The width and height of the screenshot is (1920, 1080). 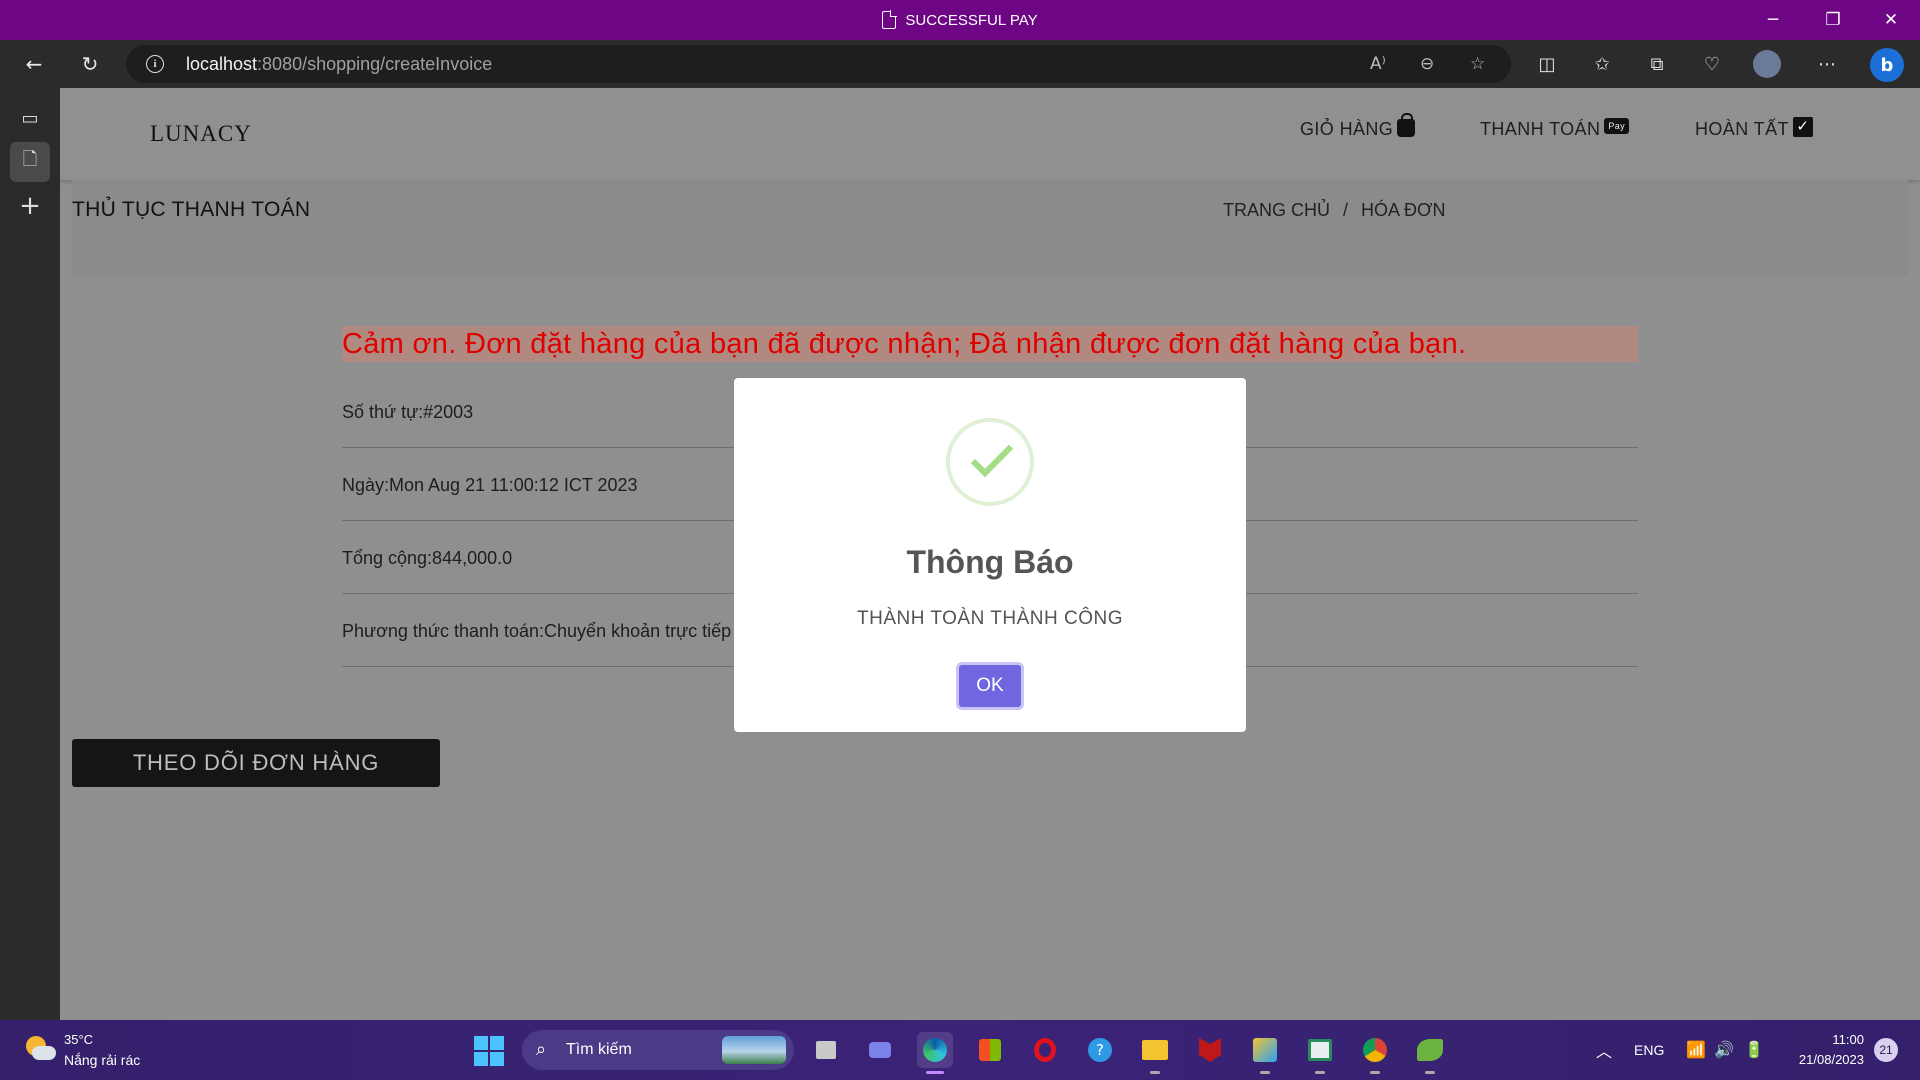 I want to click on shopping-bag-icon, so click(x=1406, y=124).